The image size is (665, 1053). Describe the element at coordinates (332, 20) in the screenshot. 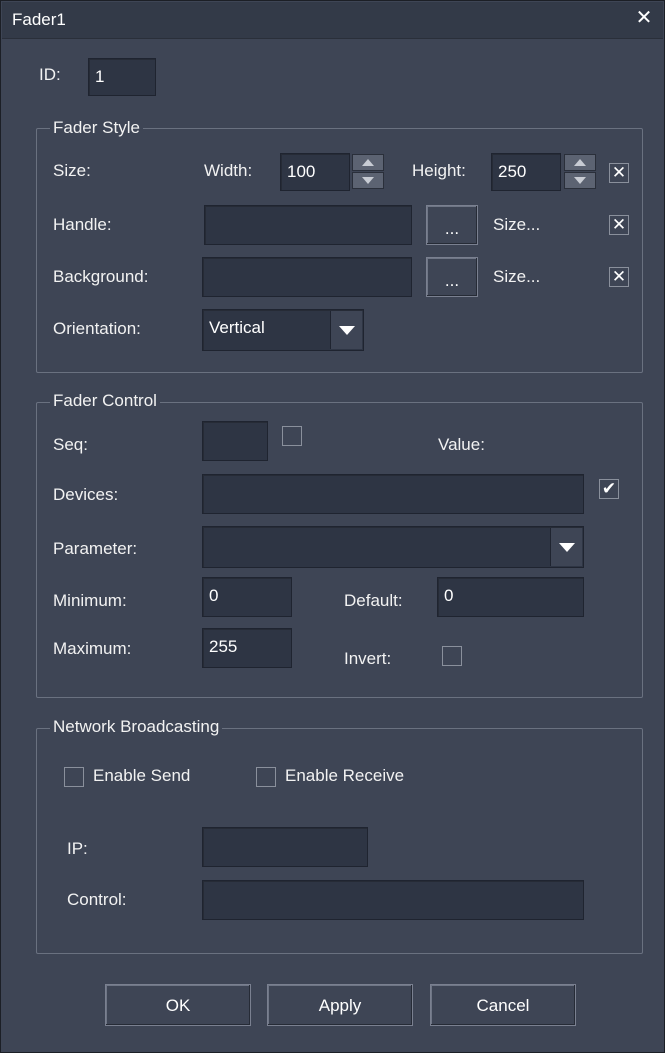

I see `title-bar: Fader1 ✕` at that location.